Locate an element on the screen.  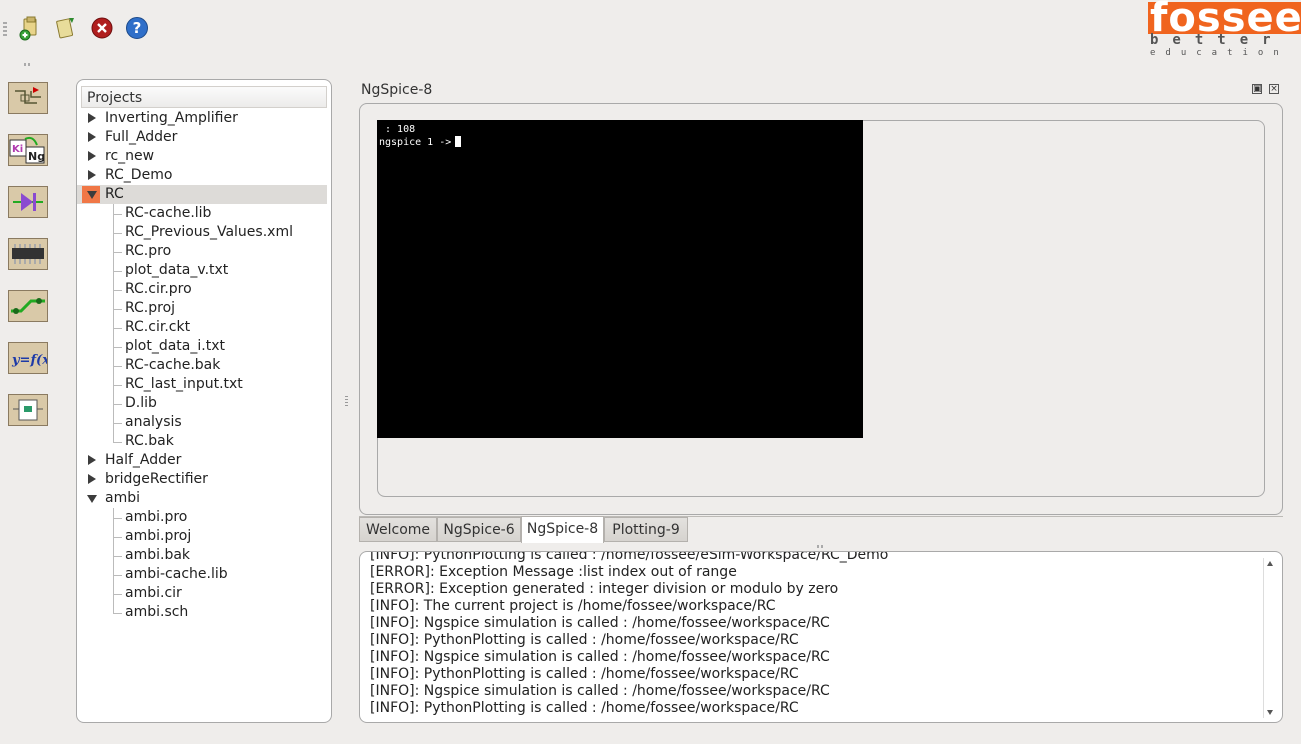
open-project-icon is located at coordinates (65, 28).